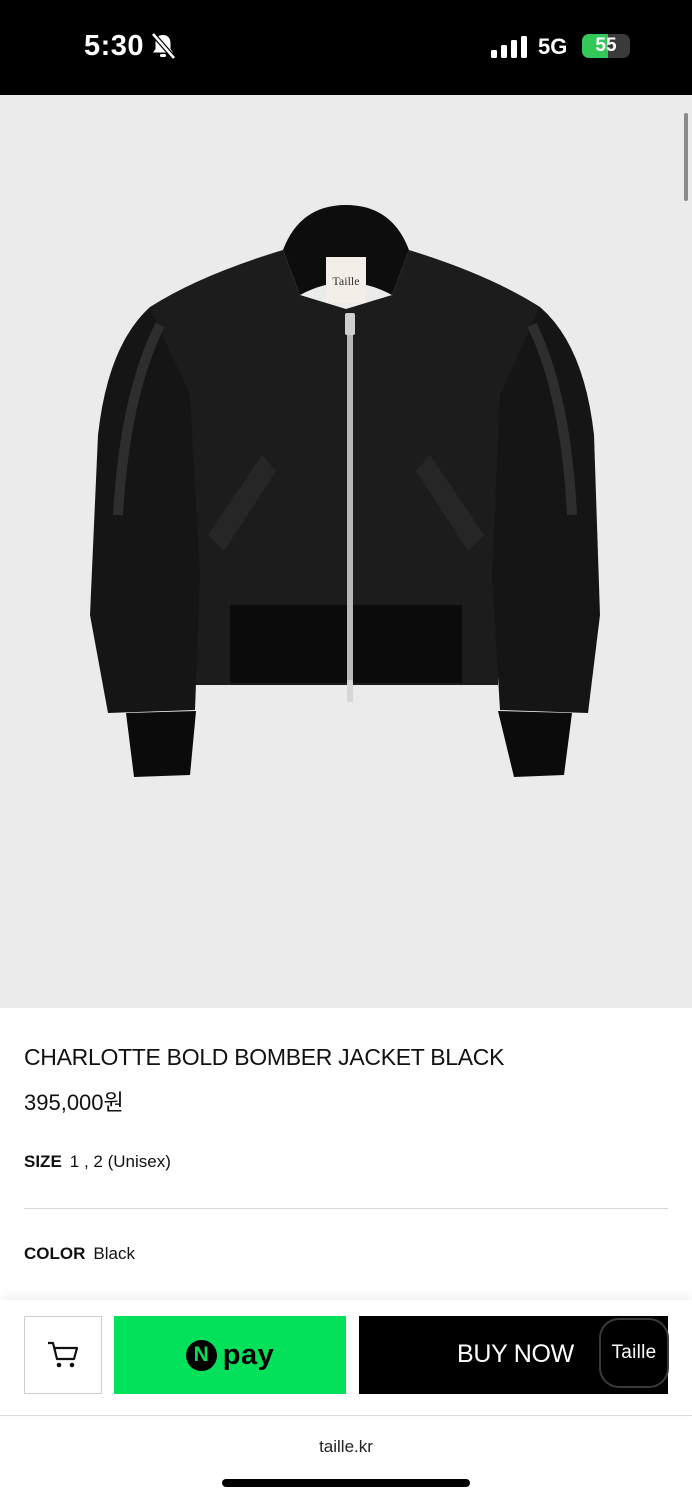  Describe the element at coordinates (55, 1253) in the screenshot. I see `color-label: COLOR` at that location.